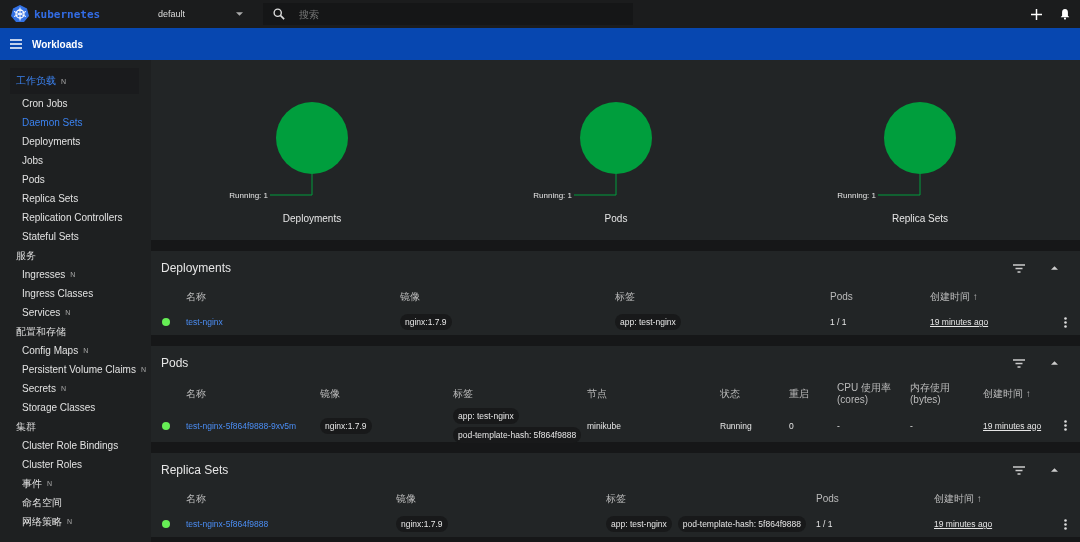 This screenshot has width=1080, height=542. I want to click on item-label: Secrets, so click(39, 388).